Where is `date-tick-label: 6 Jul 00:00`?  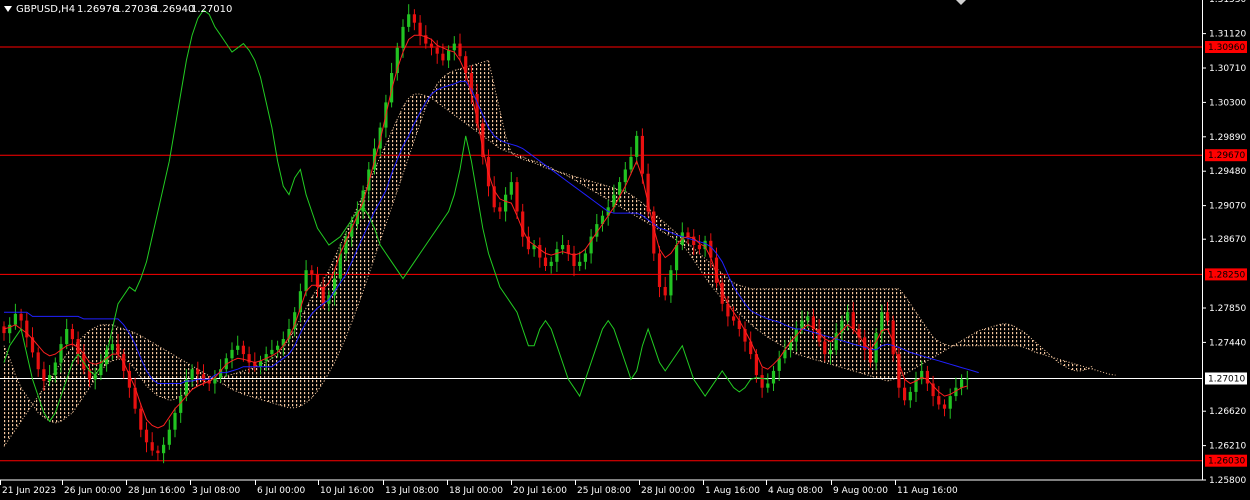
date-tick-label: 6 Jul 00:00 is located at coordinates (281, 491).